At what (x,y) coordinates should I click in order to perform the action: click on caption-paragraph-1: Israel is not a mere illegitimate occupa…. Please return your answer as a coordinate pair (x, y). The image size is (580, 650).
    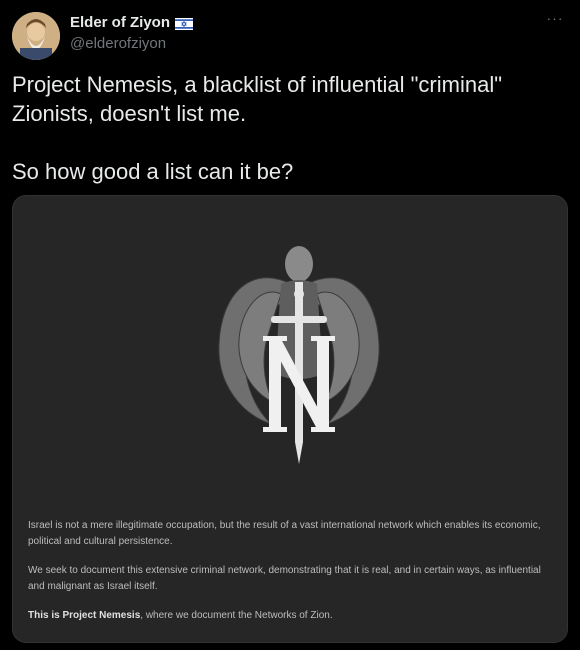
    Looking at the image, I should click on (284, 533).